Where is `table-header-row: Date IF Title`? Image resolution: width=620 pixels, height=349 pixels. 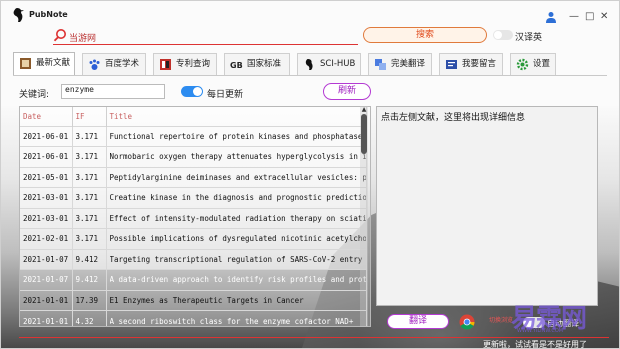 table-header-row: Date IF Title is located at coordinates (193, 116).